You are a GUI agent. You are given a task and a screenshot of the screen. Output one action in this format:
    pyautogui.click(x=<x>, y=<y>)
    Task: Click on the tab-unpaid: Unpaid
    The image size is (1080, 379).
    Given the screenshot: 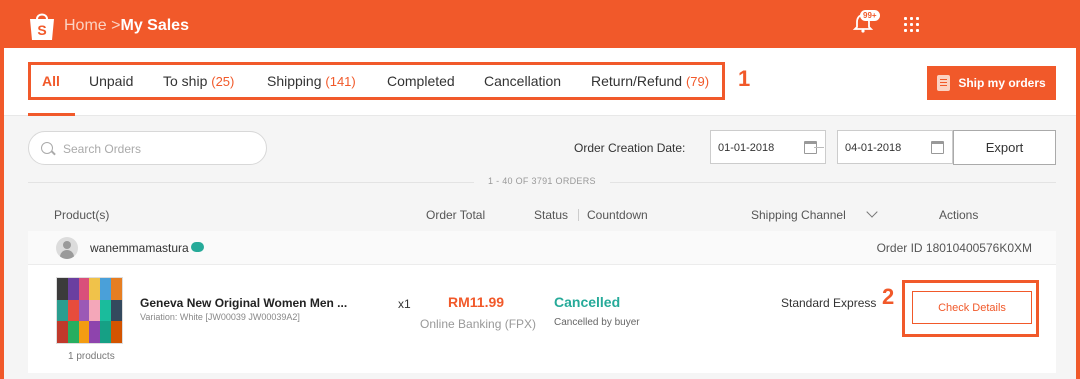 What is the action you would take?
    pyautogui.click(x=111, y=81)
    